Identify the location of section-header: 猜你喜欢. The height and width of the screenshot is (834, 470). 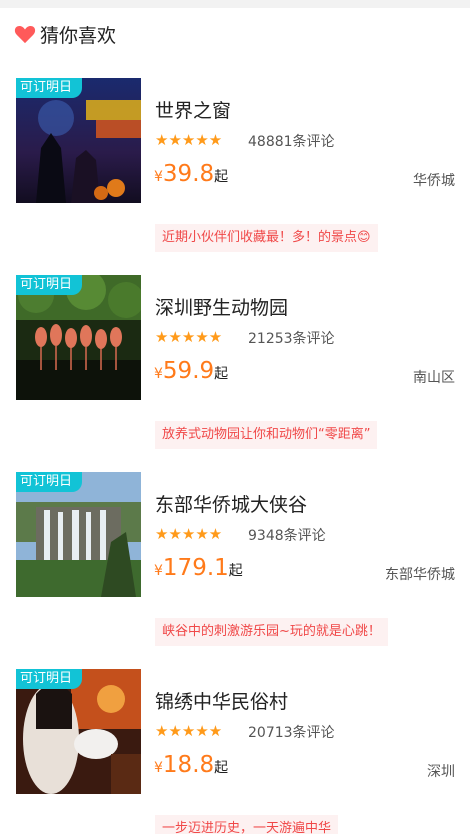
(235, 34).